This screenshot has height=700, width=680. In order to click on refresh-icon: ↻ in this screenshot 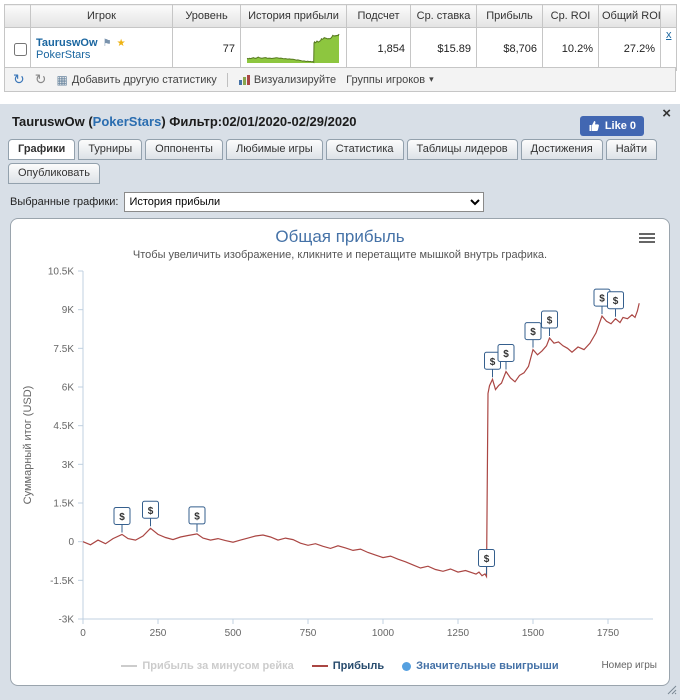, I will do `click(19, 79)`.